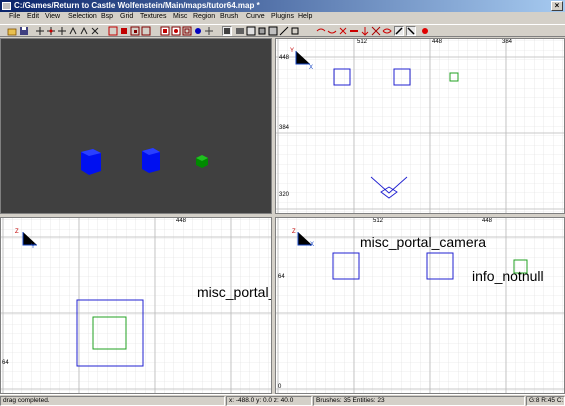  I want to click on menu-file: File, so click(14, 16).